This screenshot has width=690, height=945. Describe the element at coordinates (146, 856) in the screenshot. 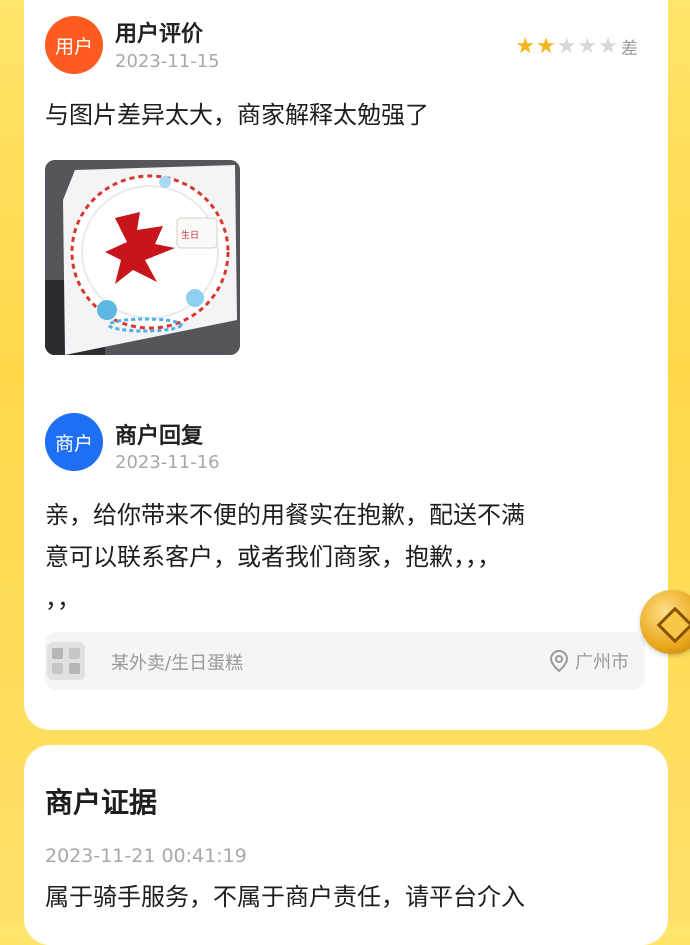

I see `evidence-timestamp: 2023-11-21 00:41:19` at that location.